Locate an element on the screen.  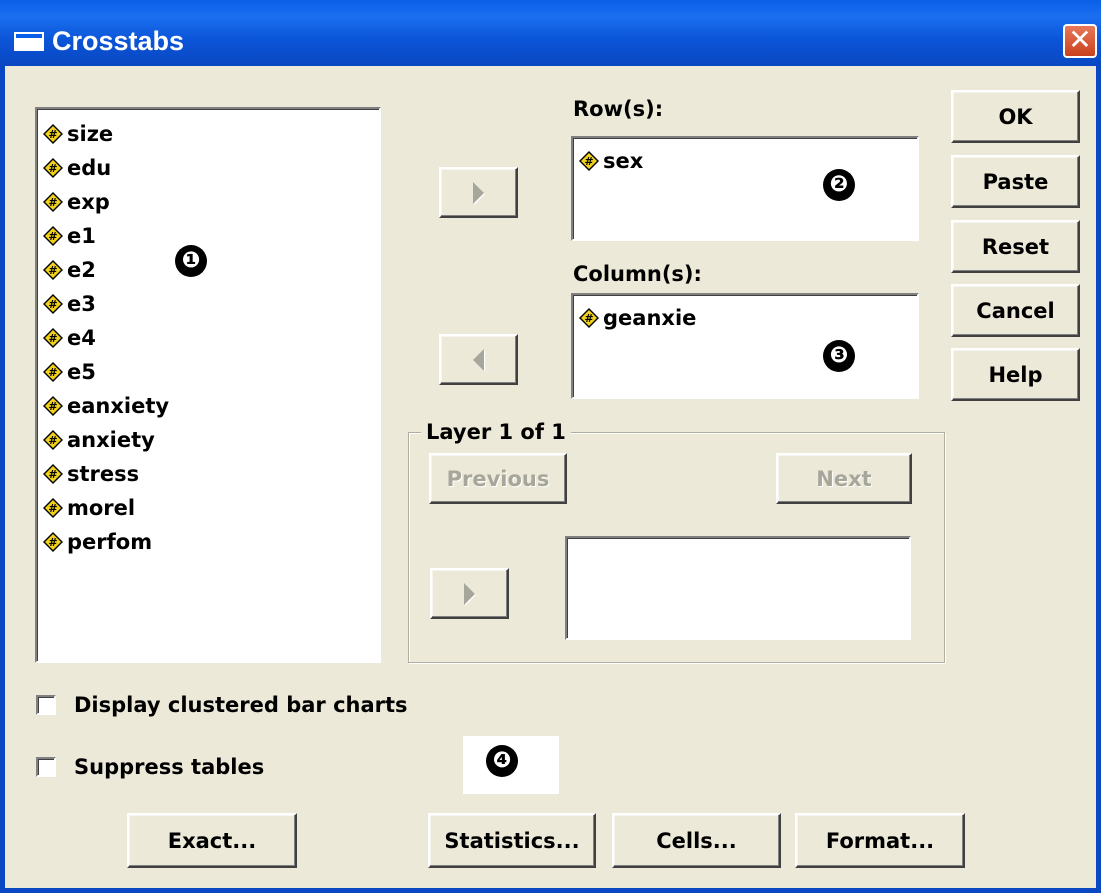
row-variable-item: # sex is located at coordinates (745, 158).